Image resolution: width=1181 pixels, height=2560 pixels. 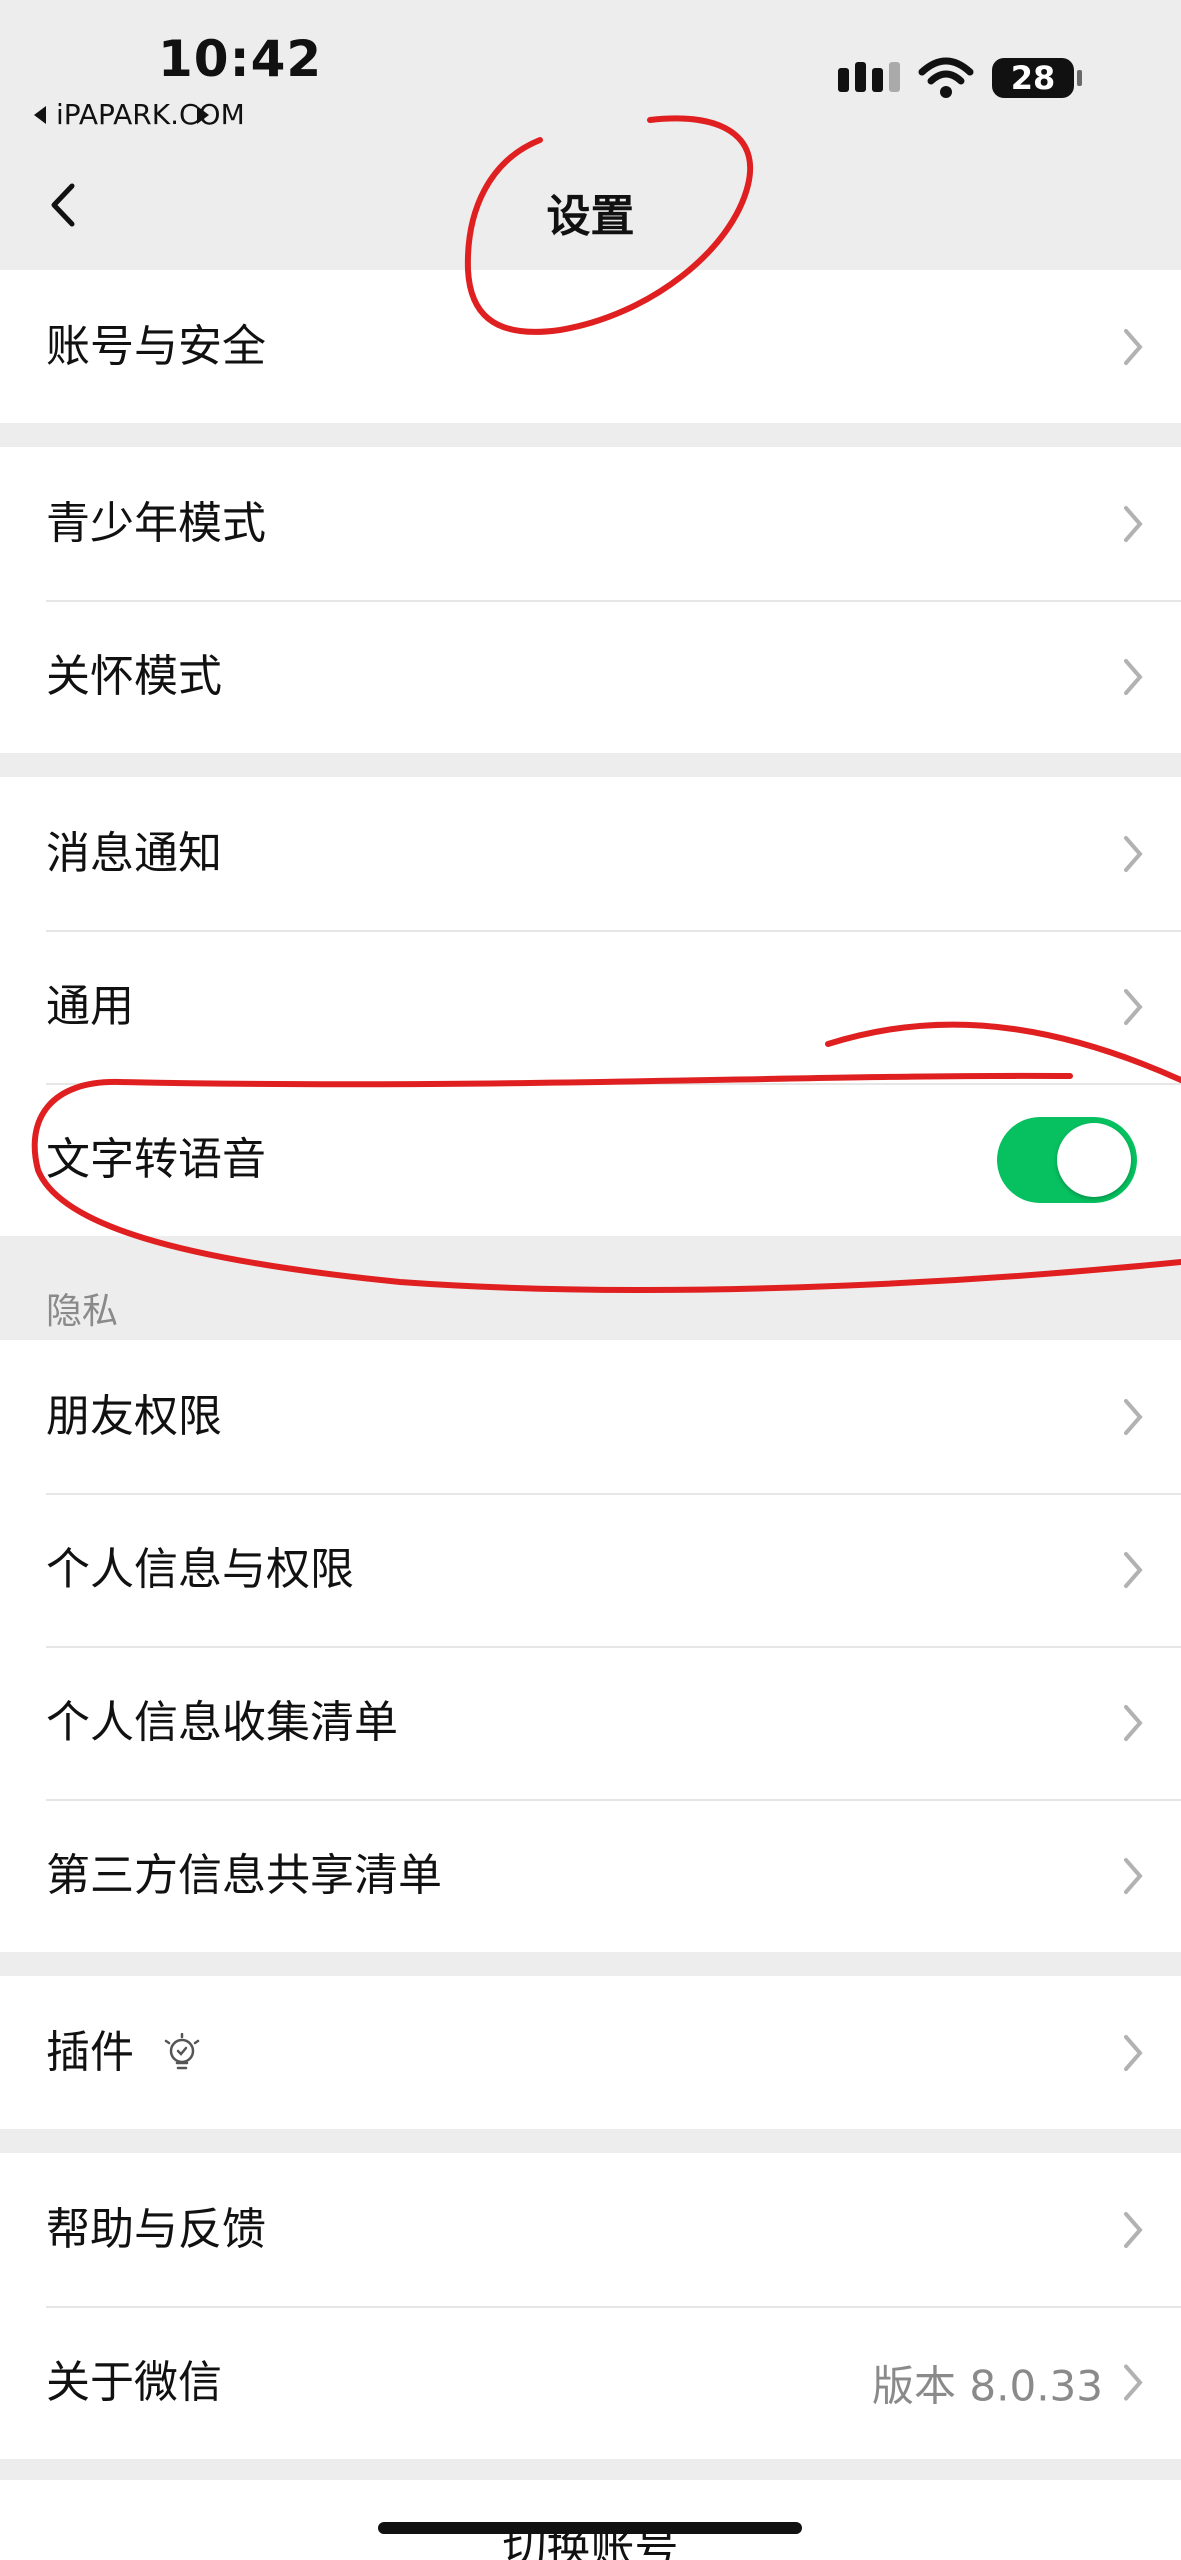 I want to click on row-notifications: 消息通知, so click(x=590, y=853).